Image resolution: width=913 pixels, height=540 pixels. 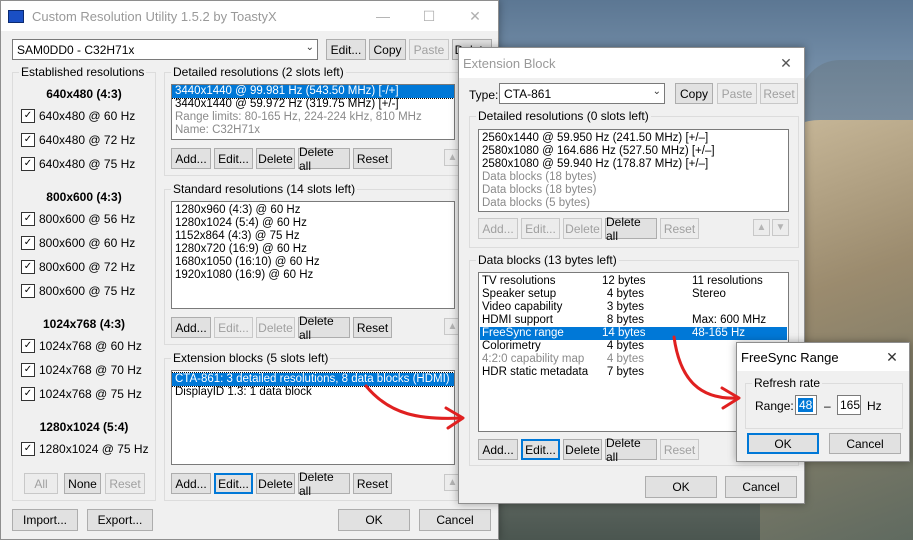 I want to click on established-resolution-checkbox: ✓ 1024x768 @ 75 Hz, so click(x=81, y=394).